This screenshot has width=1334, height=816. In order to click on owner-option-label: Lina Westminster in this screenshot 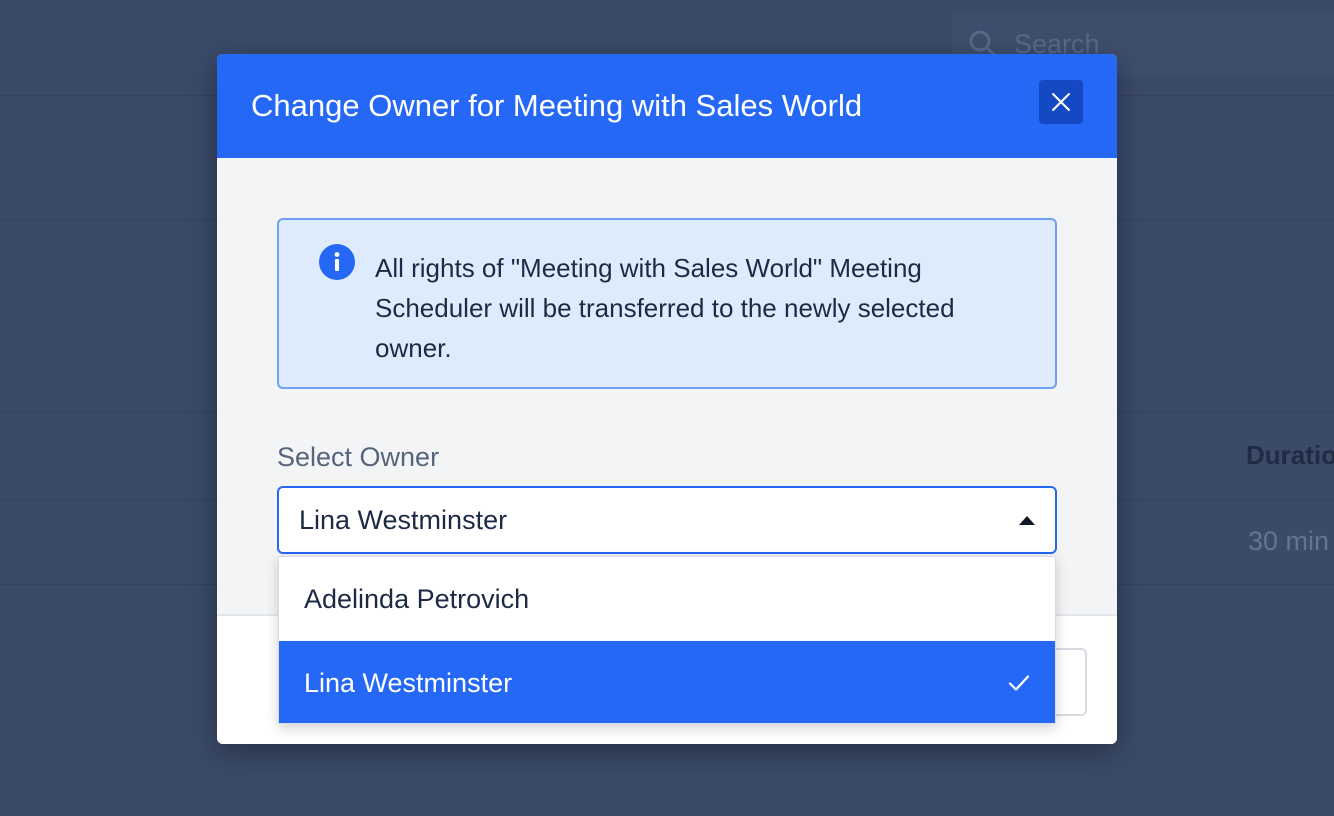, I will do `click(408, 682)`.